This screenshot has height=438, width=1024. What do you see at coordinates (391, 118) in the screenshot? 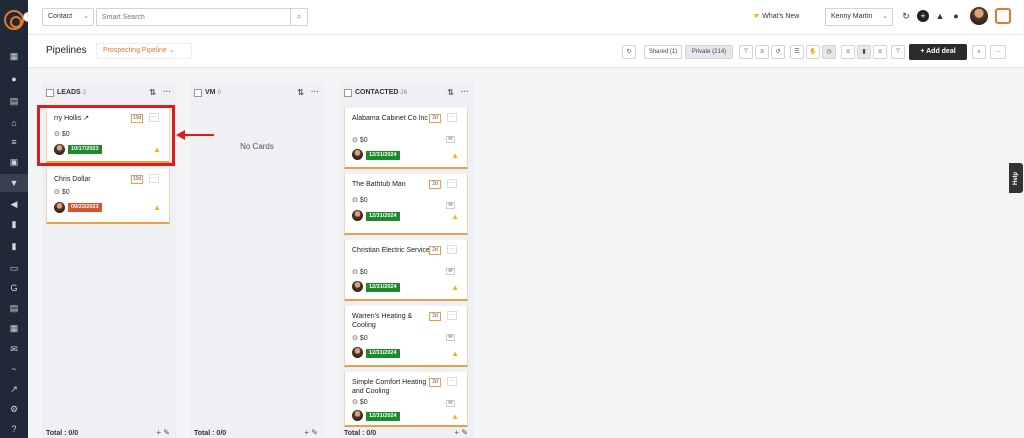
I see `deal-title: Alabama Cabinet Co Inc` at bounding box center [391, 118].